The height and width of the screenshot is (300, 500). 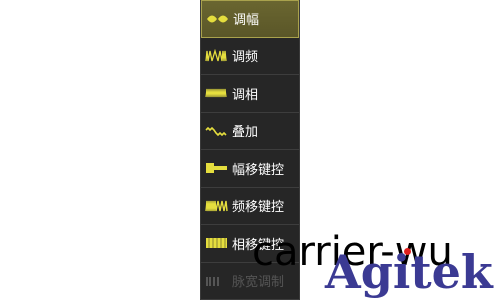 I want to click on ask-wave-icon, so click(x=217, y=168).